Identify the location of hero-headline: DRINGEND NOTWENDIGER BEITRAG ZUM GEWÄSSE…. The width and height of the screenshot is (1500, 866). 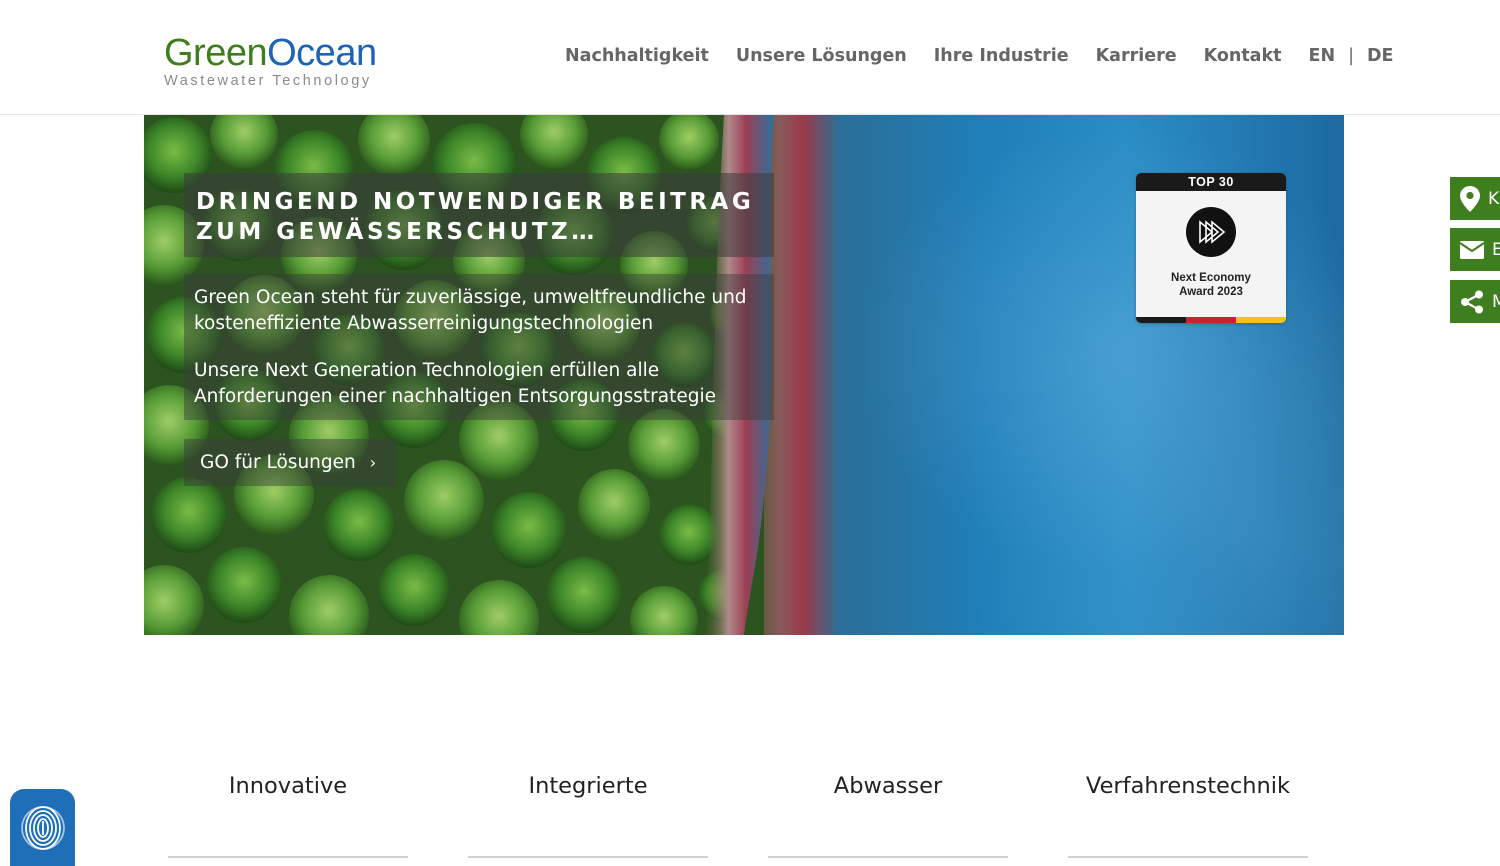
(475, 217).